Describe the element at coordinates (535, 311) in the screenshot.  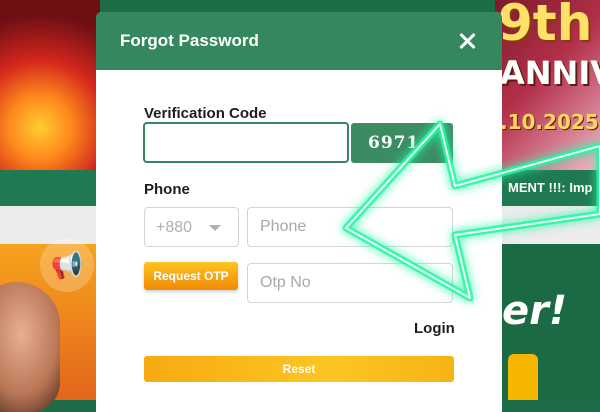
I see `promo-text: er!` at that location.